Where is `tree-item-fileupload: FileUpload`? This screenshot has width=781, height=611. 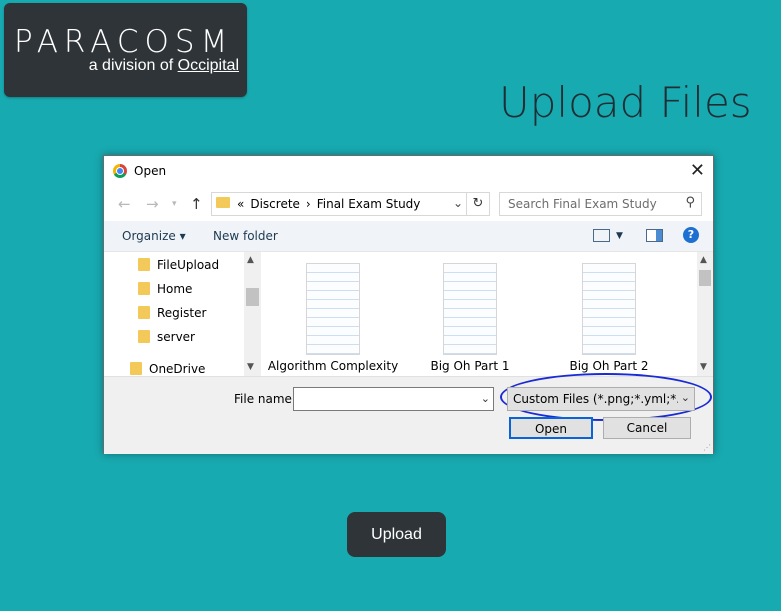
tree-item-fileupload: FileUpload is located at coordinates (178, 265).